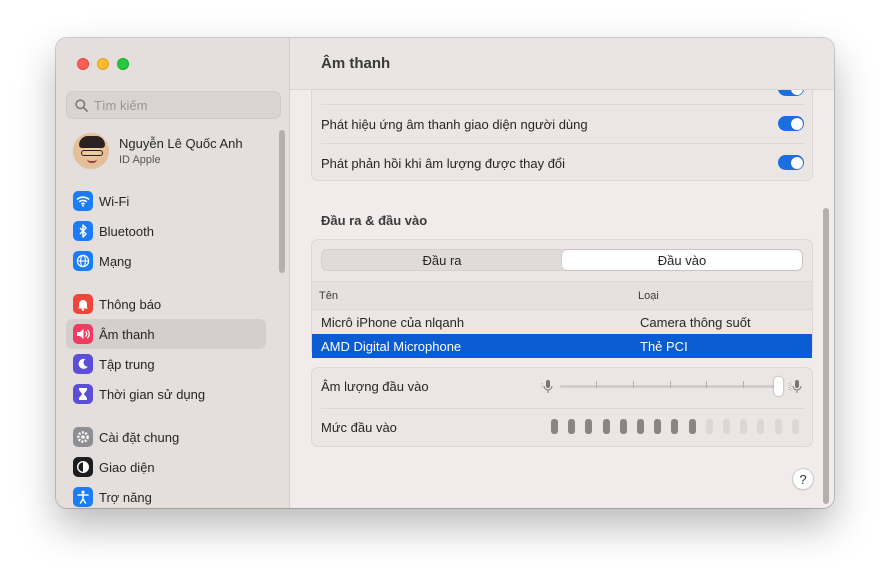 This screenshot has height=582, width=890. I want to click on setting-row: Phát phản hồi khi âm lượng được thay đổi, so click(562, 163).